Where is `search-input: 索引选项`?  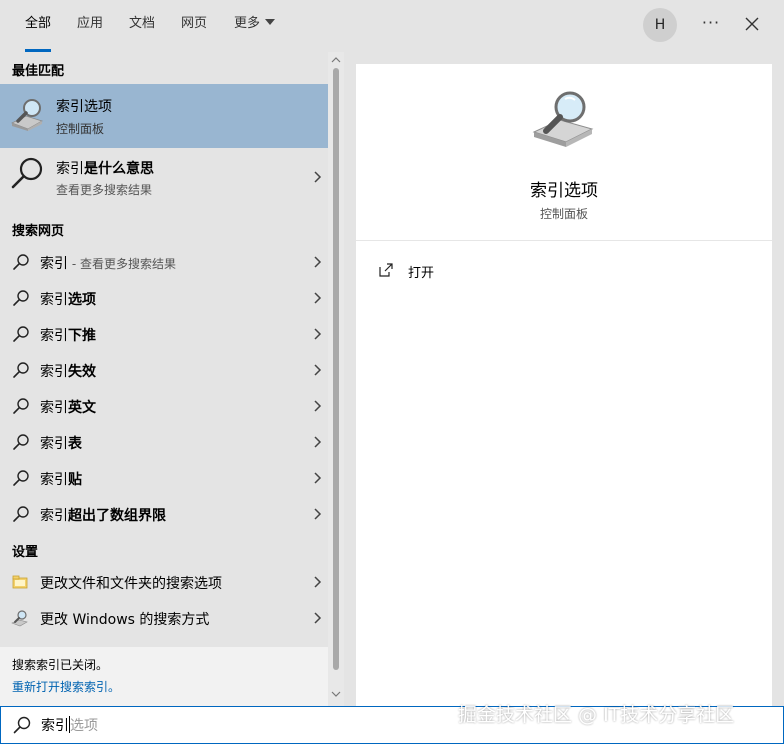
search-input: 索引选项 is located at coordinates (69, 725).